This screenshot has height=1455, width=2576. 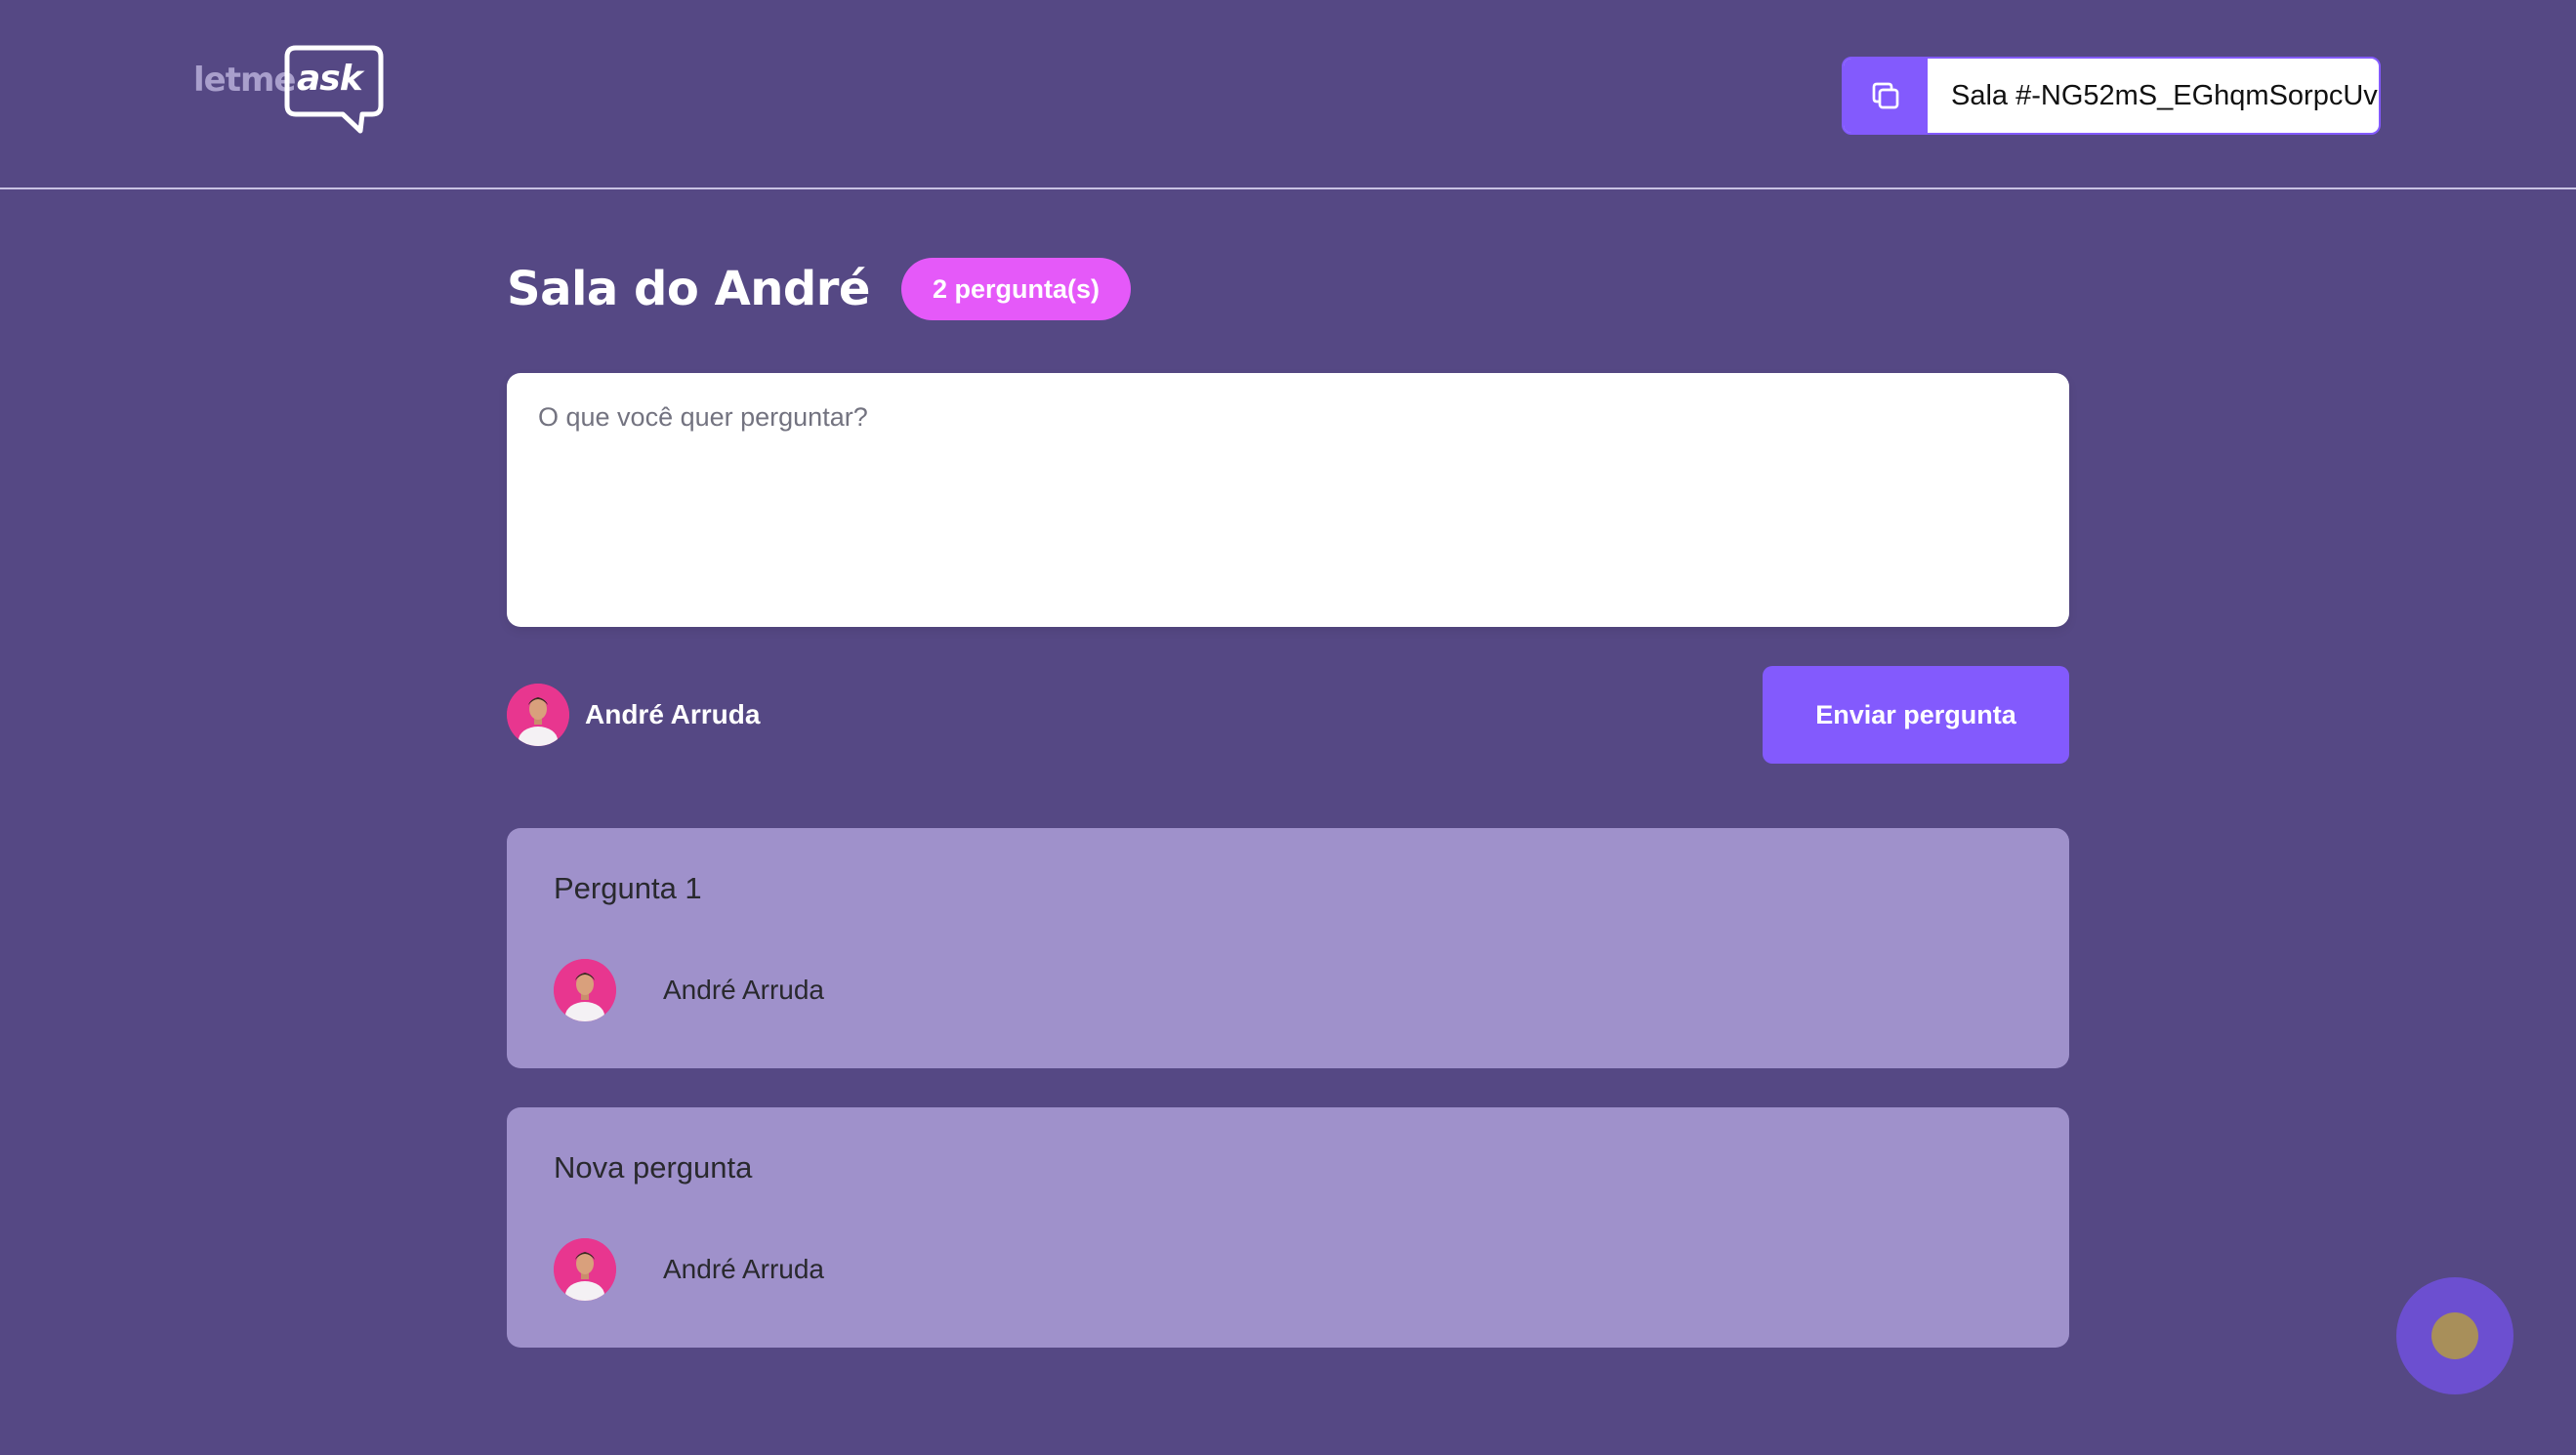 What do you see at coordinates (1288, 948) in the screenshot?
I see `question-card: Pergunta 1 André Arruda` at bounding box center [1288, 948].